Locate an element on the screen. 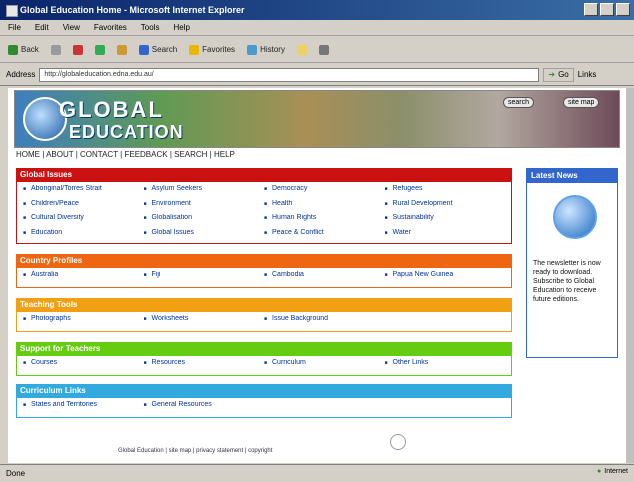 The height and width of the screenshot is (482, 634). back-label: Back is located at coordinates (30, 49).